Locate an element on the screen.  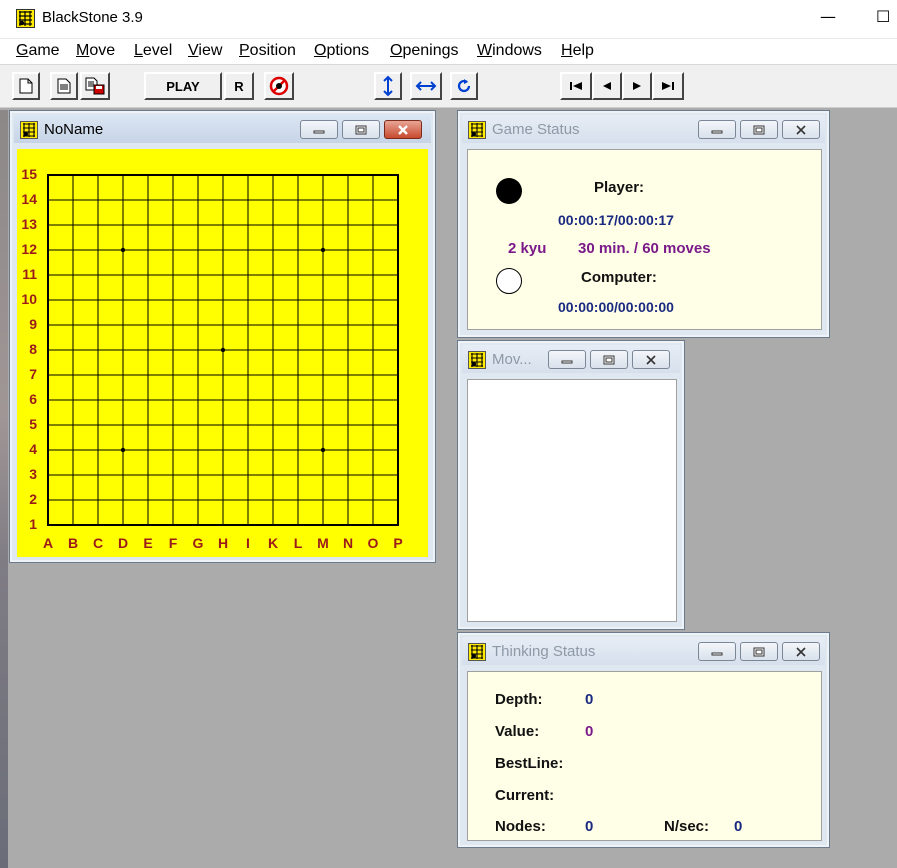
player-time: 00:00:17/00:00:17 is located at coordinates (616, 220).